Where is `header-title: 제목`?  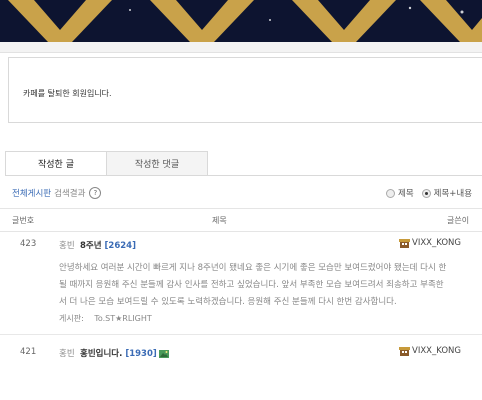 header-title: 제목 is located at coordinates (219, 220).